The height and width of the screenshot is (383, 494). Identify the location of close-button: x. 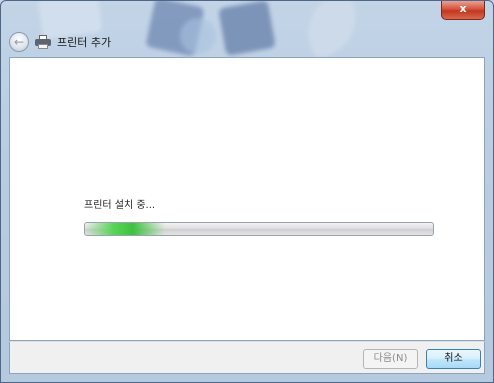
(463, 10).